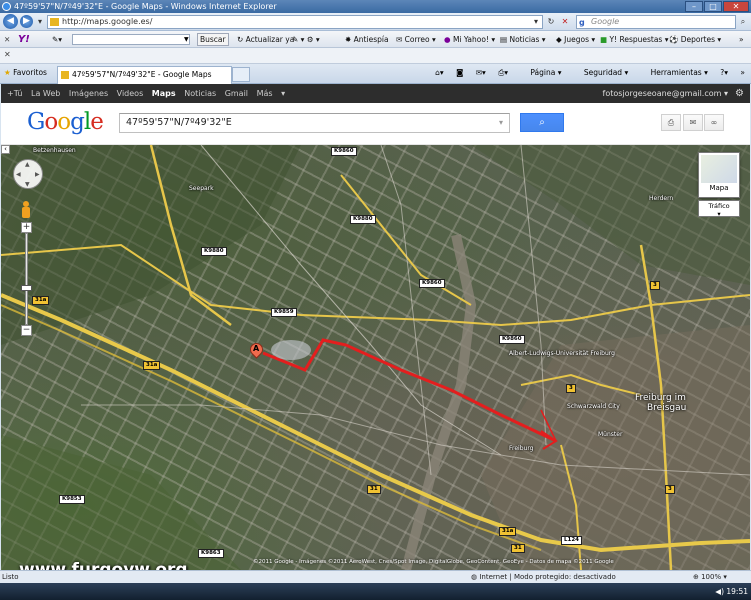  I want to click on ball-icon: ⚽, so click(675, 39).